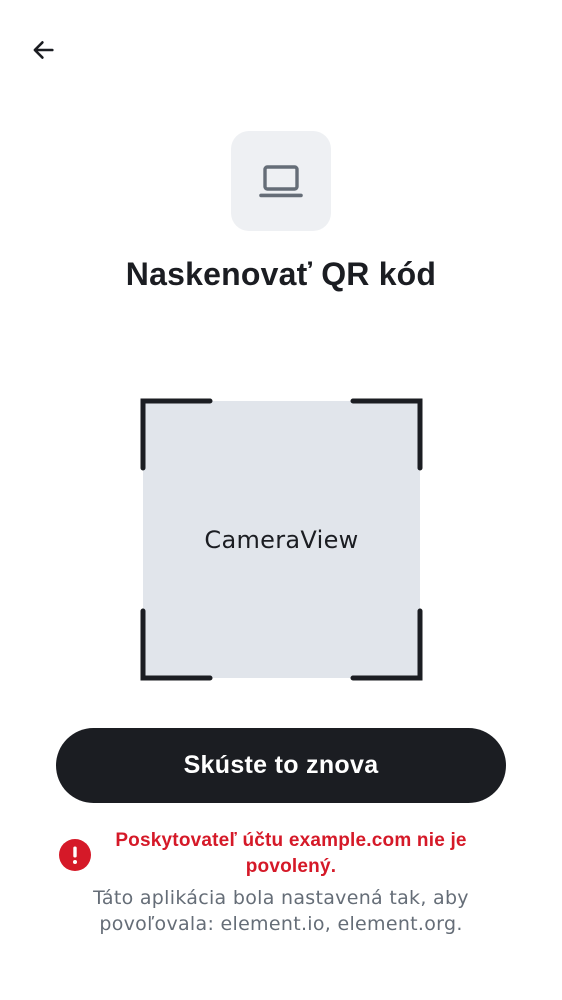 The width and height of the screenshot is (562, 1000). I want to click on camera-view-label: CameraView, so click(281, 539).